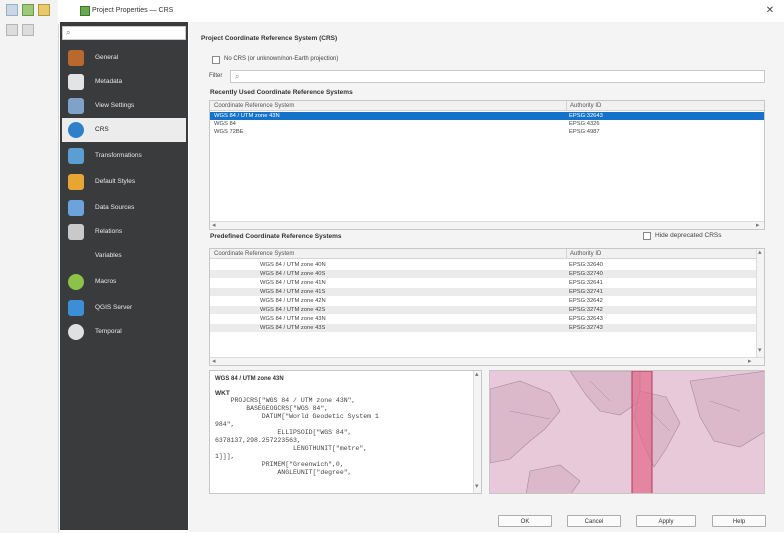  Describe the element at coordinates (666, 521) in the screenshot. I see `apply-button: Apply` at that location.